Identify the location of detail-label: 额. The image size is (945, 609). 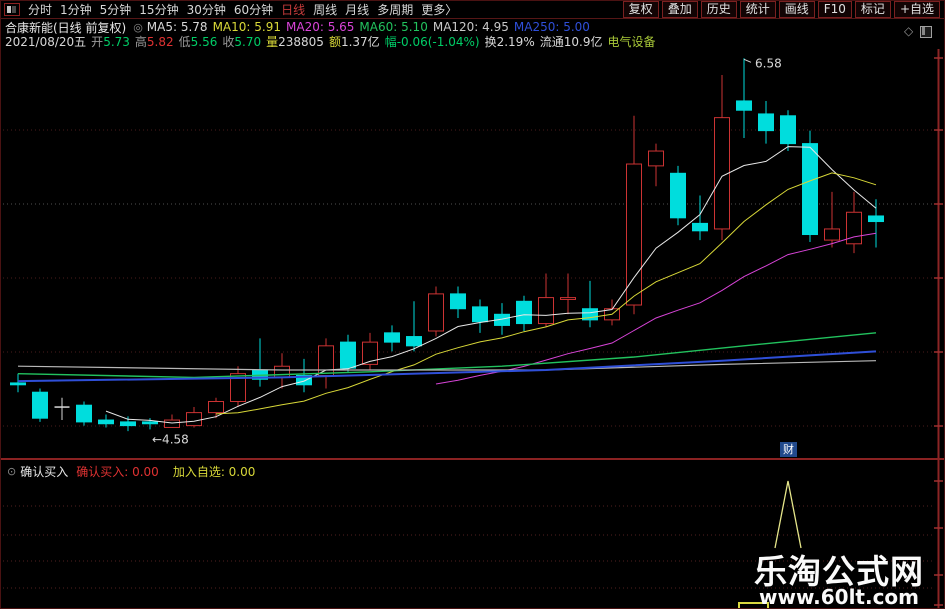
(334, 41).